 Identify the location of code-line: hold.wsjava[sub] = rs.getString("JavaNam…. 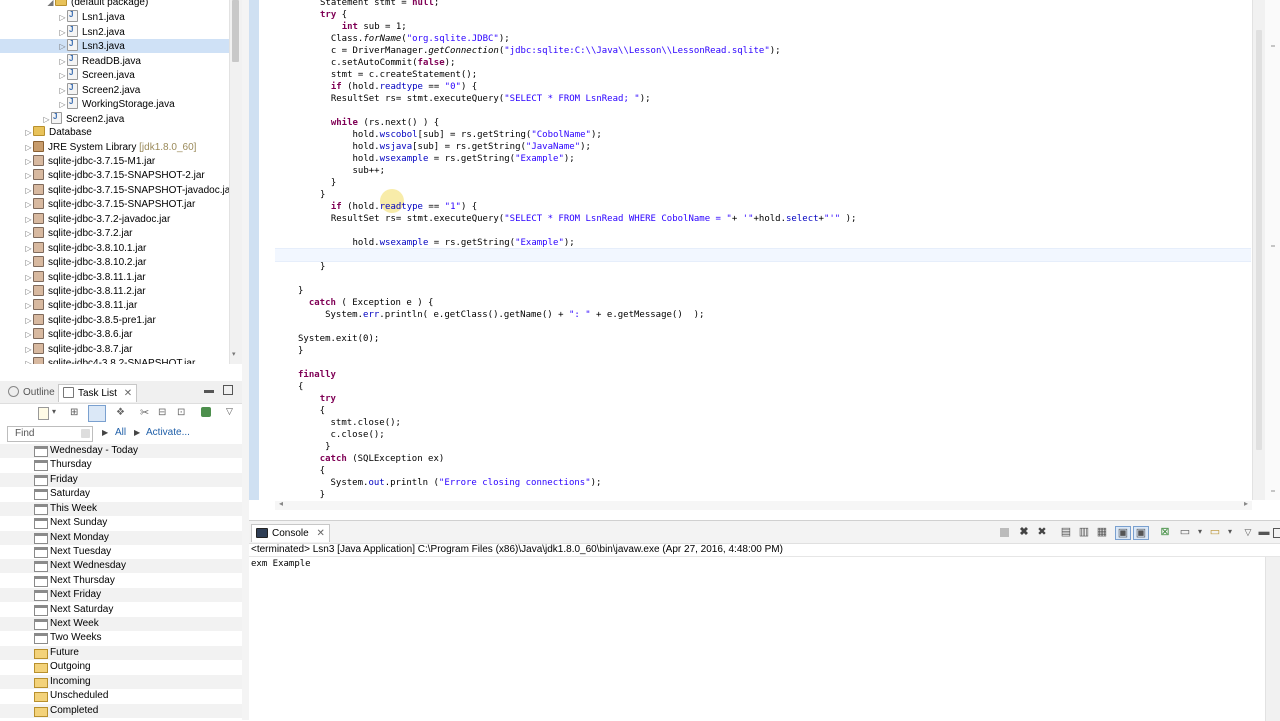
(588, 147).